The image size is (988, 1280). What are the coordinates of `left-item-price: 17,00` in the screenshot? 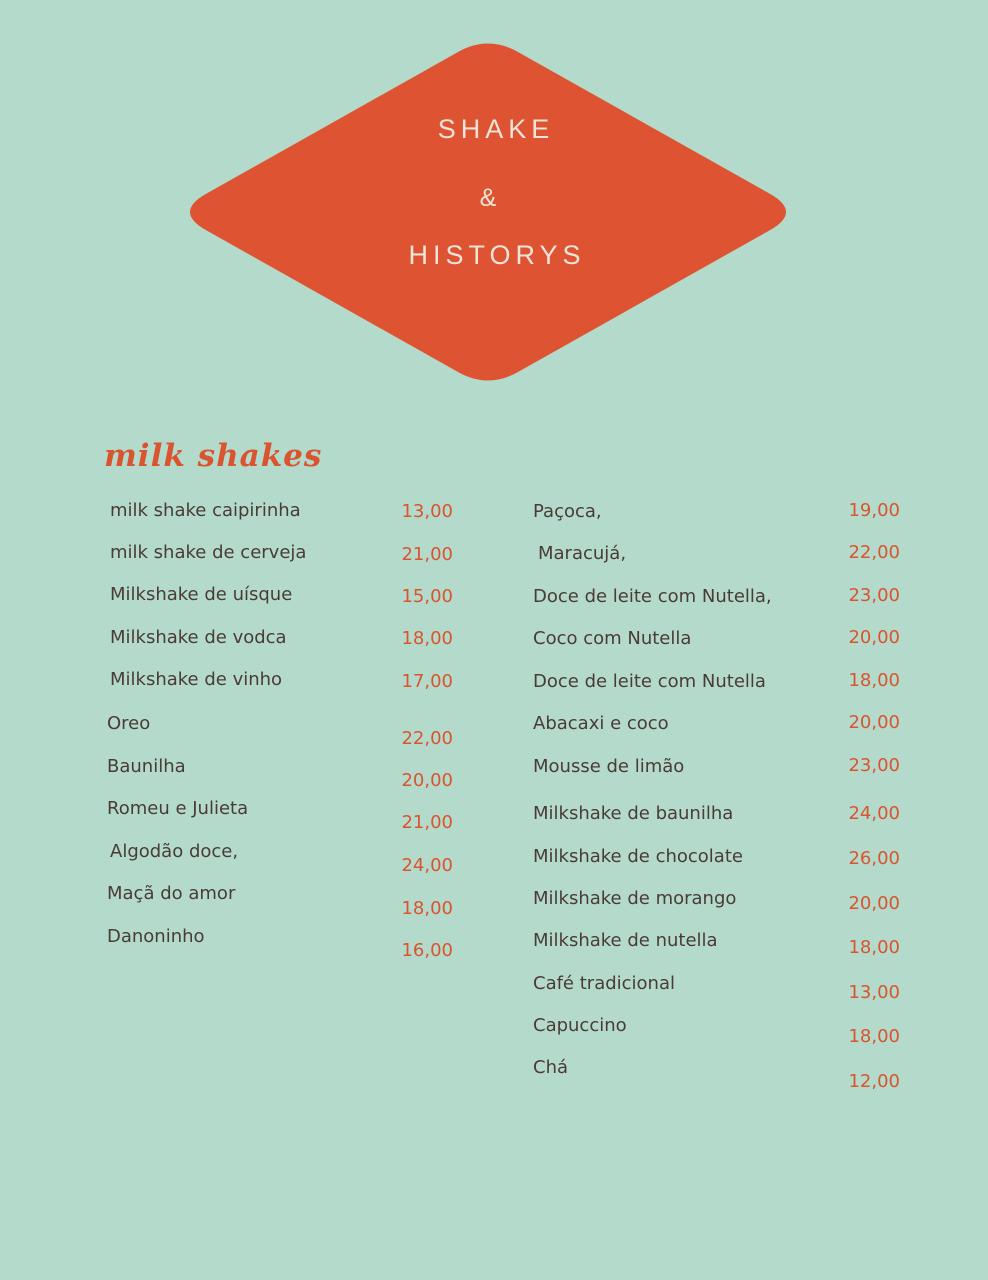 It's located at (427, 681).